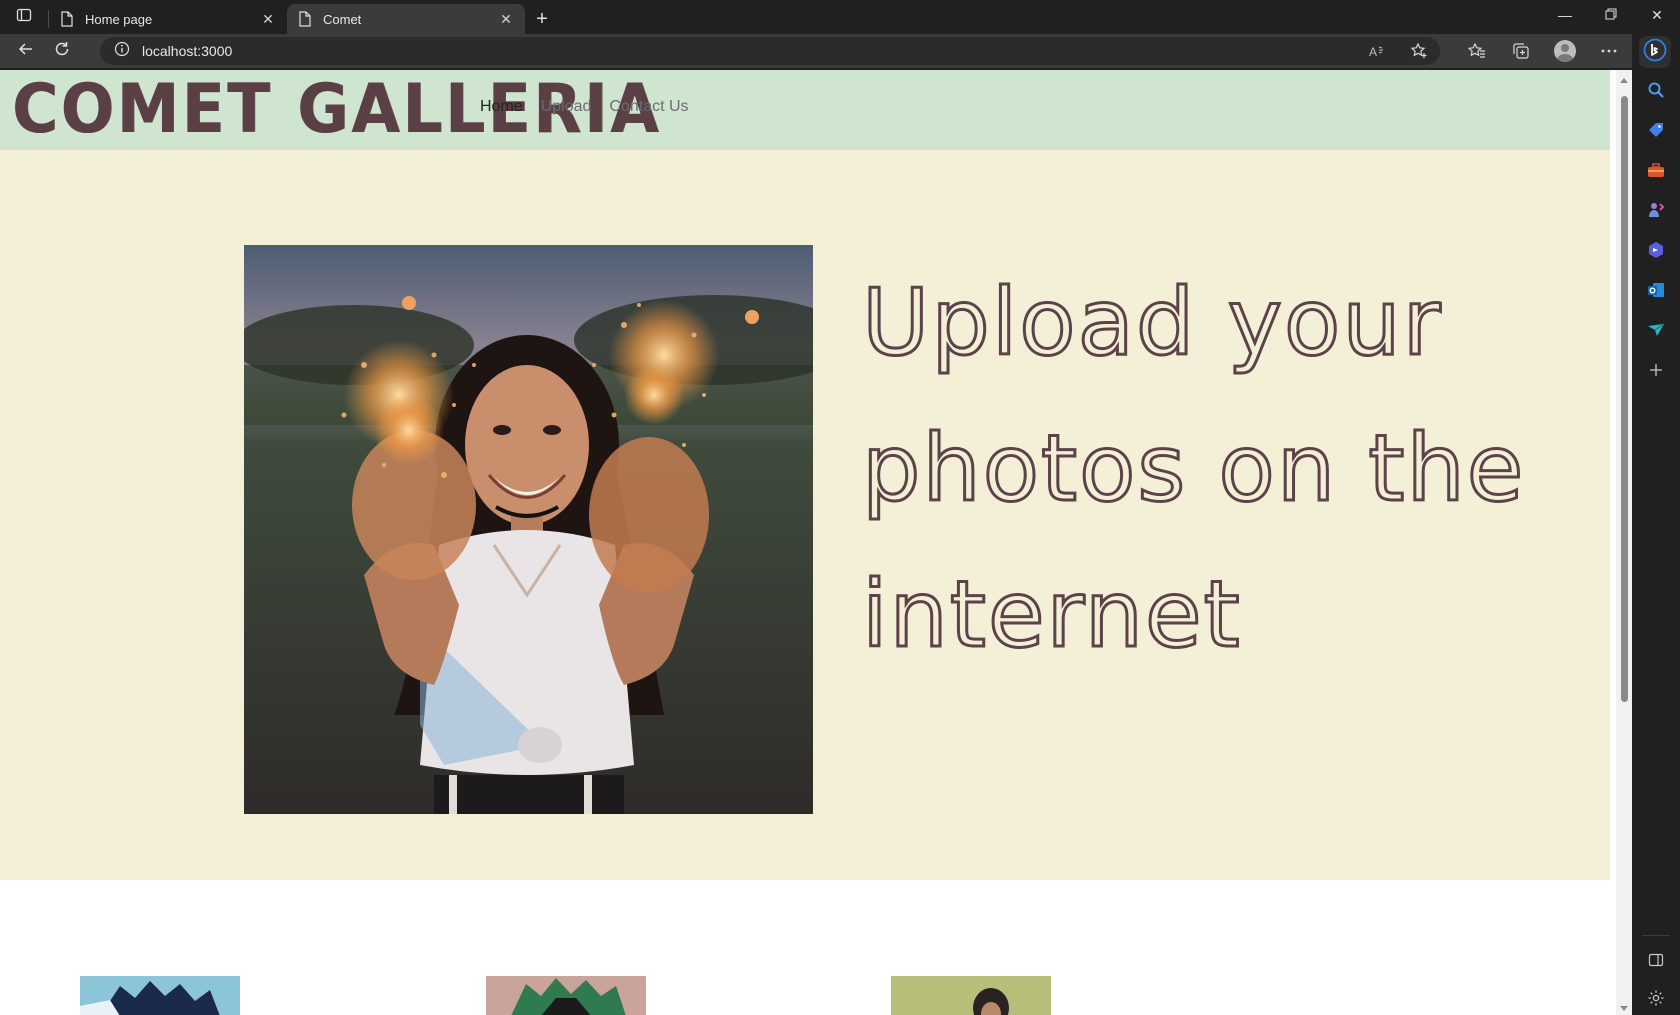 The width and height of the screenshot is (1680, 1015). I want to click on bing-icon, so click(1655, 52).